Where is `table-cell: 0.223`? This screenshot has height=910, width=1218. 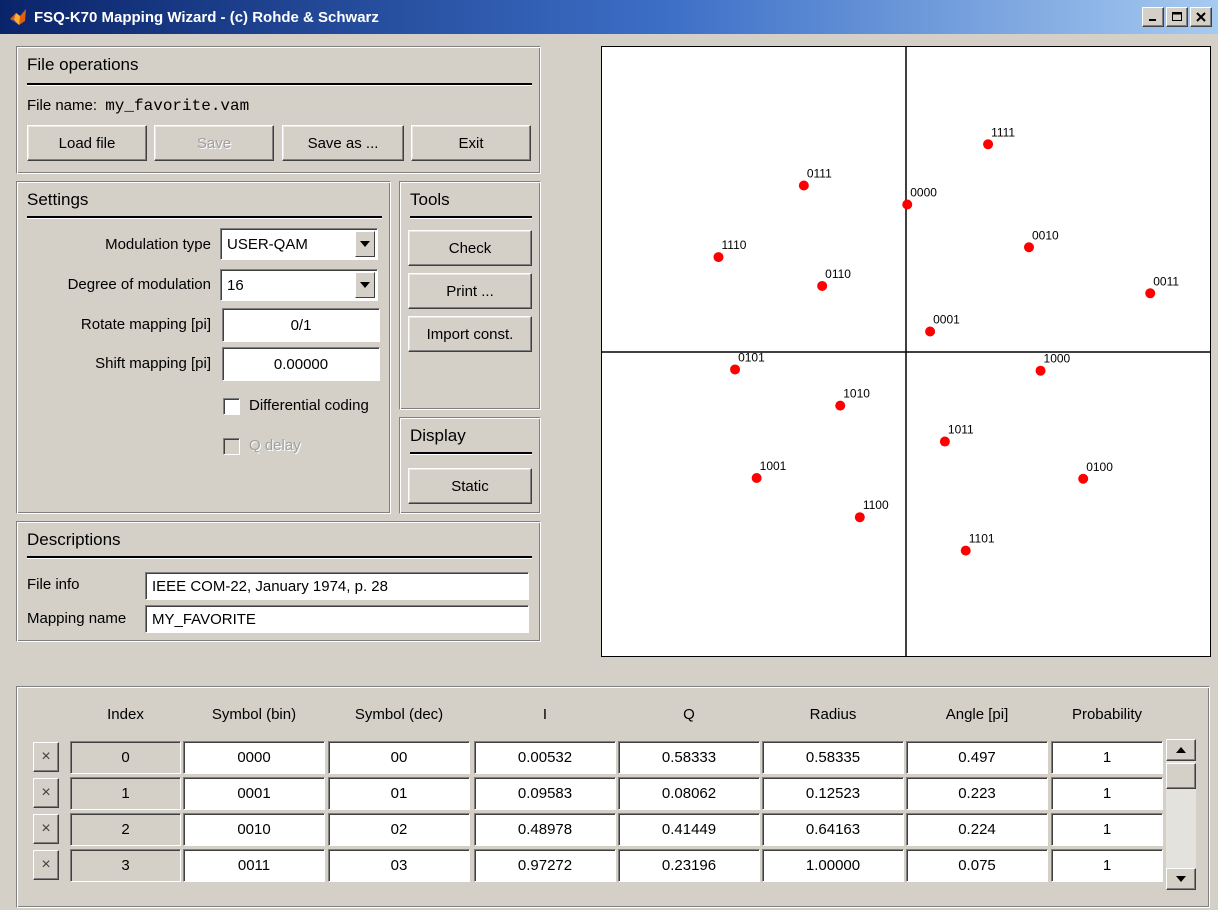
table-cell: 0.223 is located at coordinates (977, 793).